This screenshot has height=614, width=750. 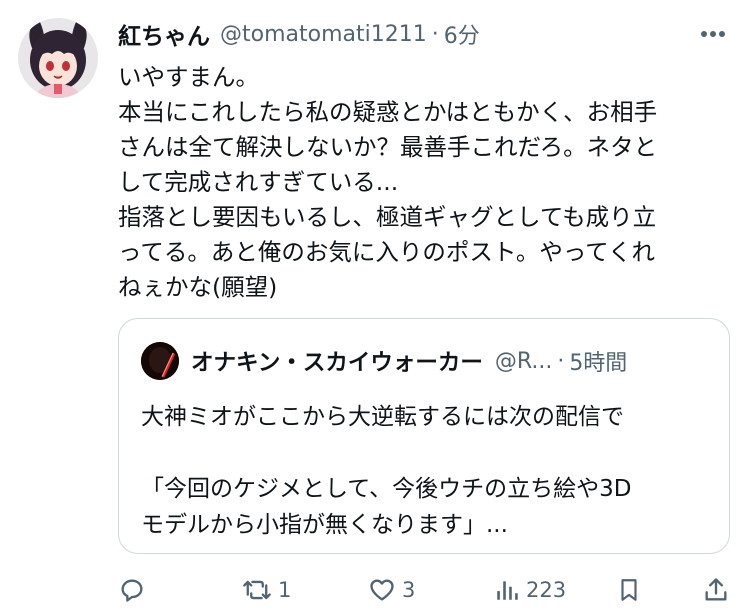 I want to click on quoted-avatar-image, so click(x=160, y=361).